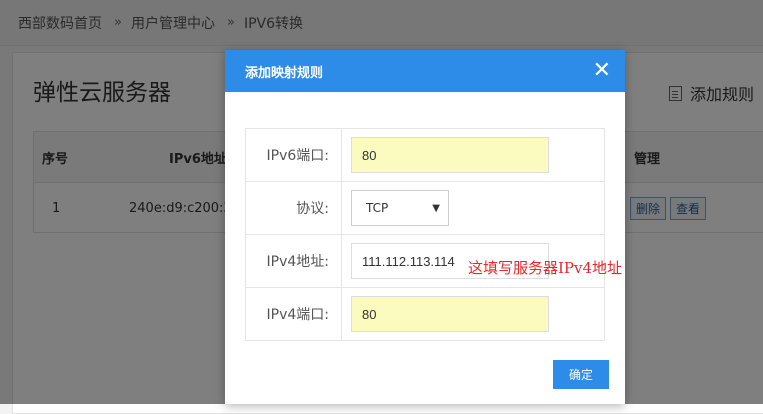  What do you see at coordinates (377, 208) in the screenshot?
I see `protocol-selected-value: TCP` at bounding box center [377, 208].